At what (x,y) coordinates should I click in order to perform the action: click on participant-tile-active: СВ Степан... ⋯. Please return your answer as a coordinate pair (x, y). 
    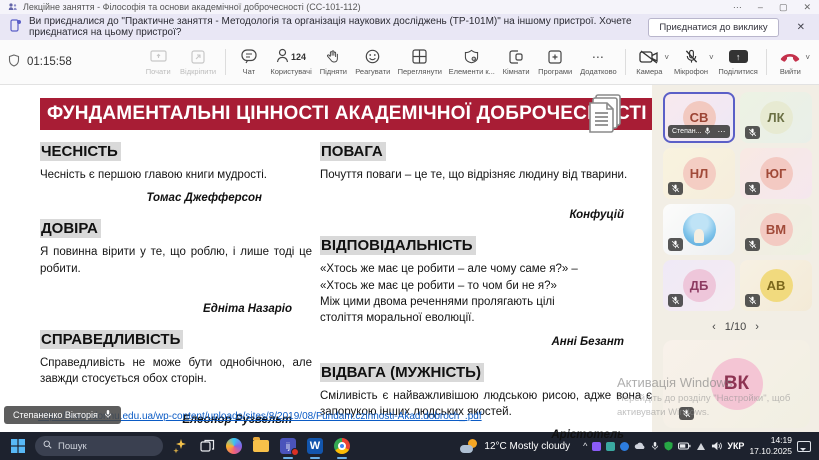
    Looking at the image, I should click on (699, 117).